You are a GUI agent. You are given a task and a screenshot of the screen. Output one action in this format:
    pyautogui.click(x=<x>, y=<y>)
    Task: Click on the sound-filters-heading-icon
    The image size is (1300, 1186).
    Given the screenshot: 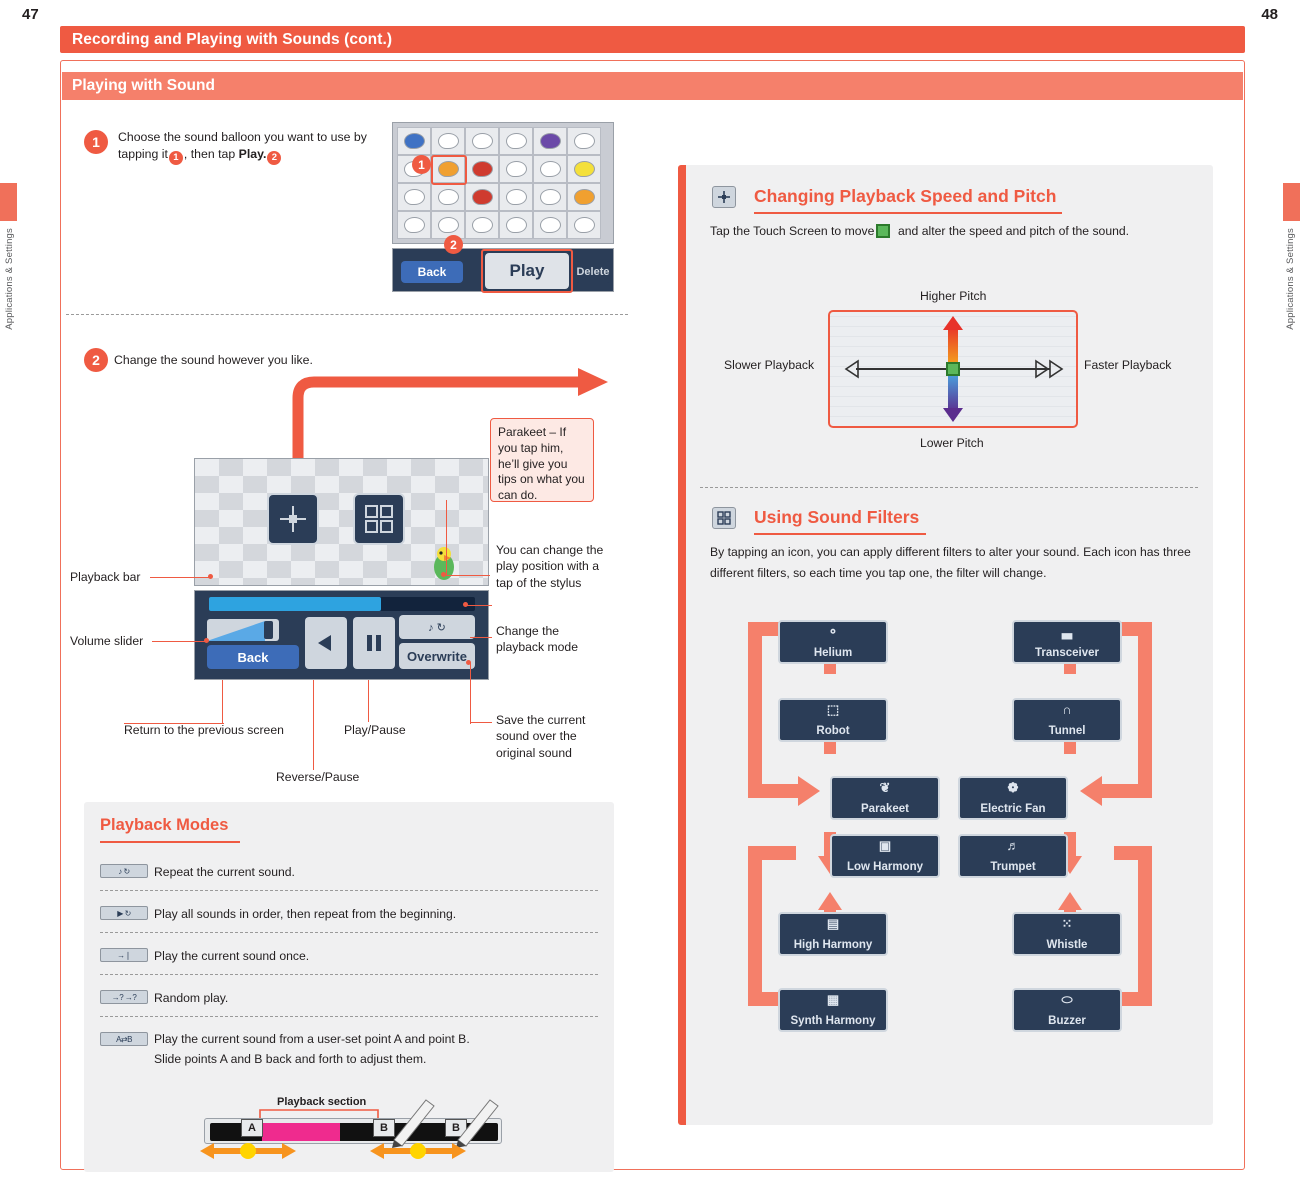 What is the action you would take?
    pyautogui.click(x=724, y=518)
    